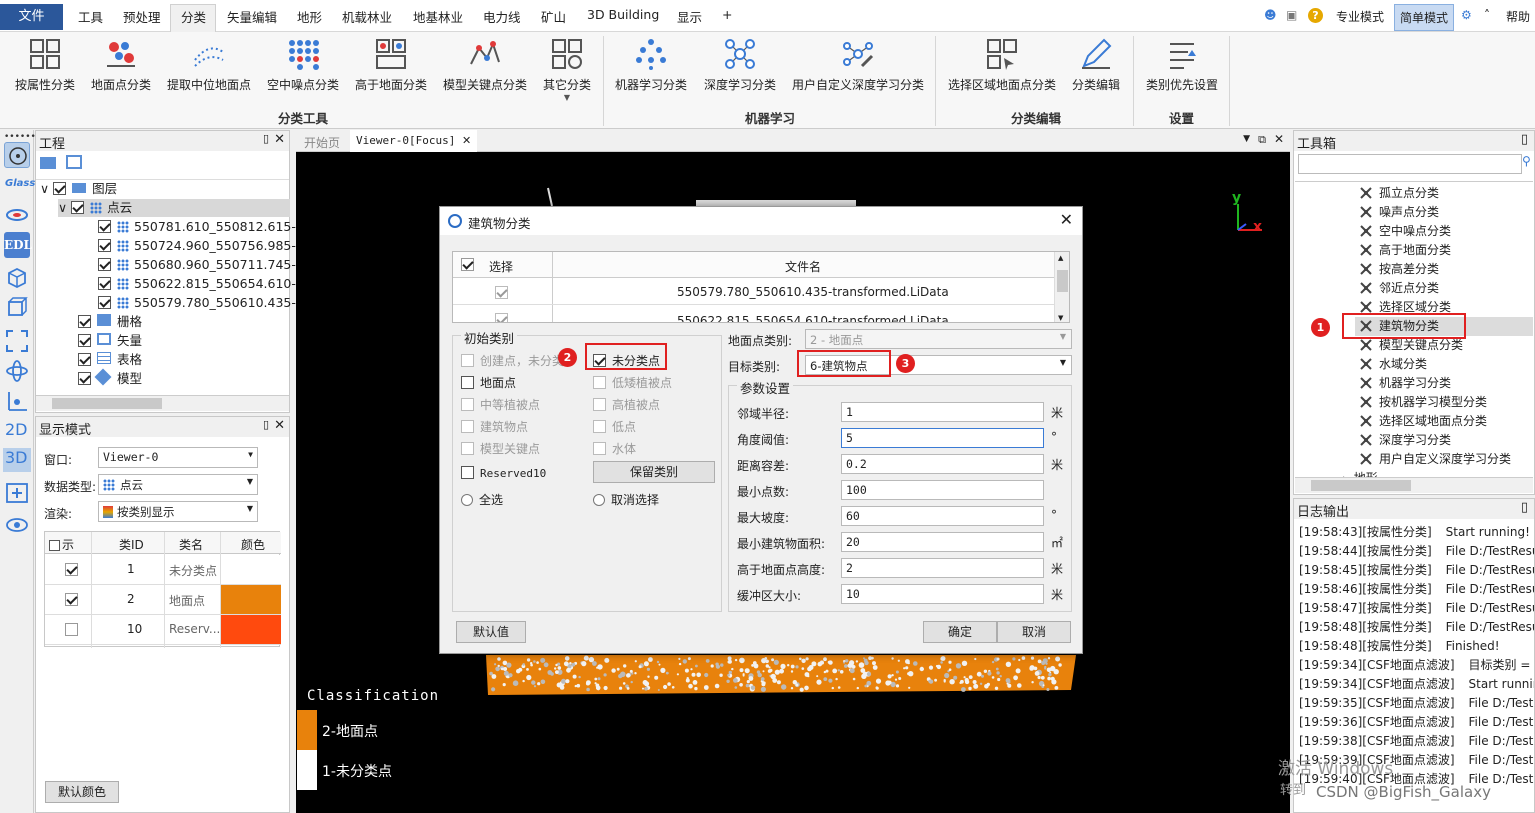 This screenshot has width=1535, height=813. I want to click on toolbox-item: 选择区域地面点分类, so click(1423, 421).